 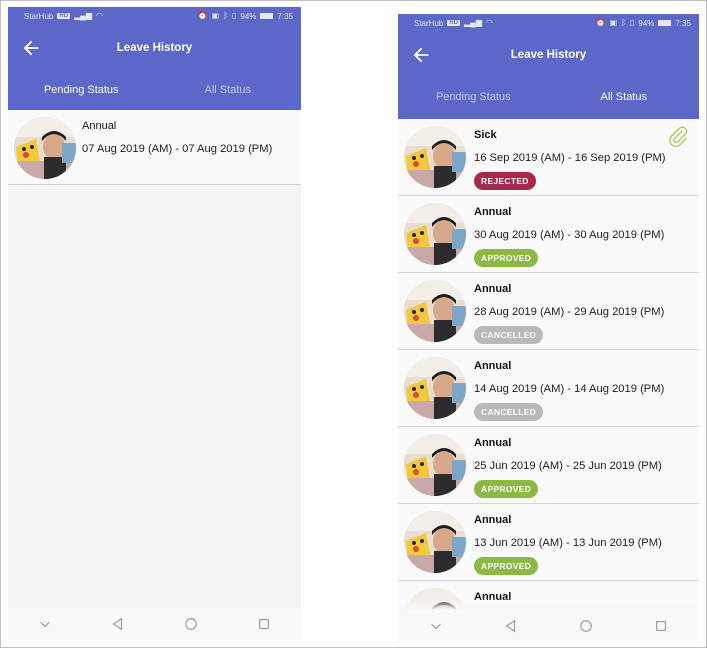 What do you see at coordinates (548, 604) in the screenshot?
I see `scroll-fade` at bounding box center [548, 604].